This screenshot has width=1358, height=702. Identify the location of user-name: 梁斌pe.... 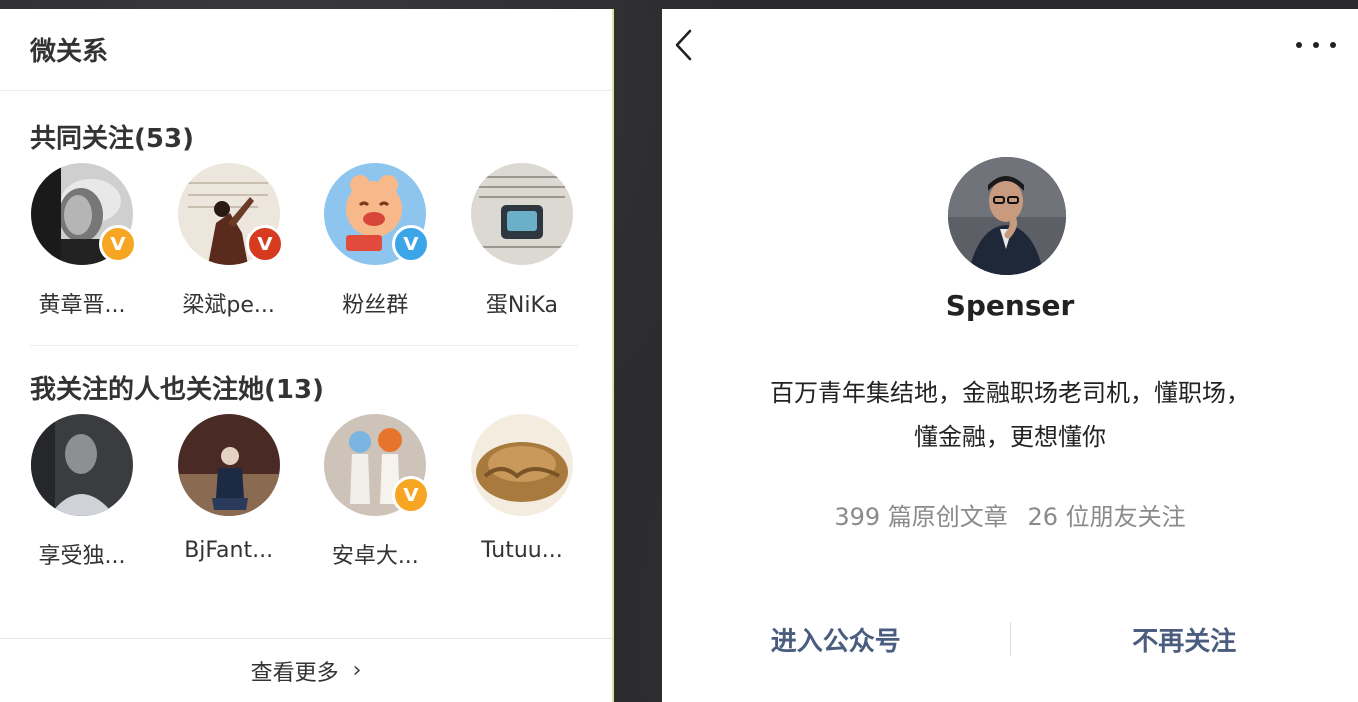
(228, 305).